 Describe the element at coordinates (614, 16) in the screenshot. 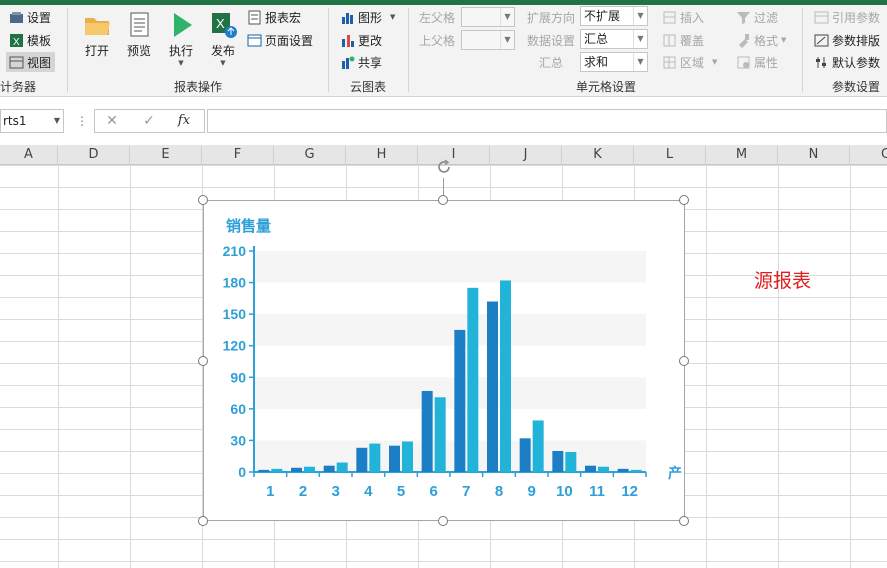

I see `expand-direction-select: 不扩展 ▼` at that location.